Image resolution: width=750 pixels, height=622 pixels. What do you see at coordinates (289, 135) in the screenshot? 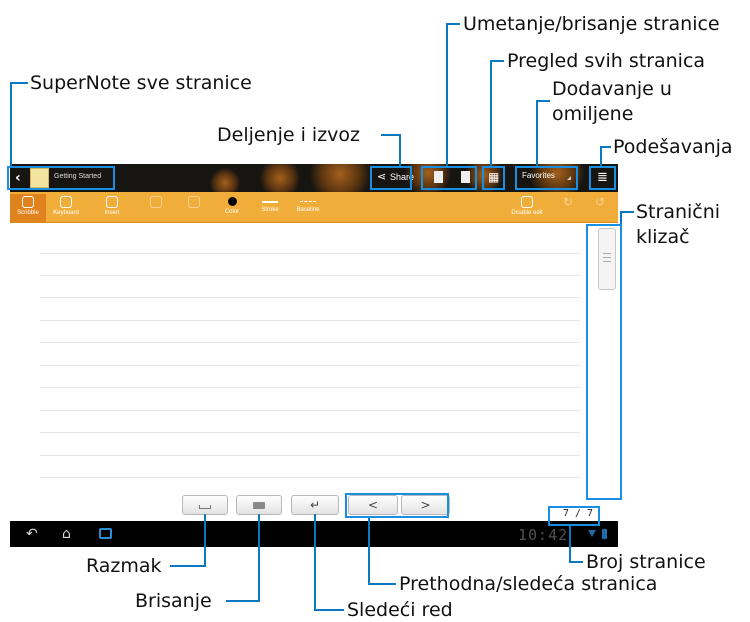
I see `label-share-export: Deljenje i izvoz` at bounding box center [289, 135].